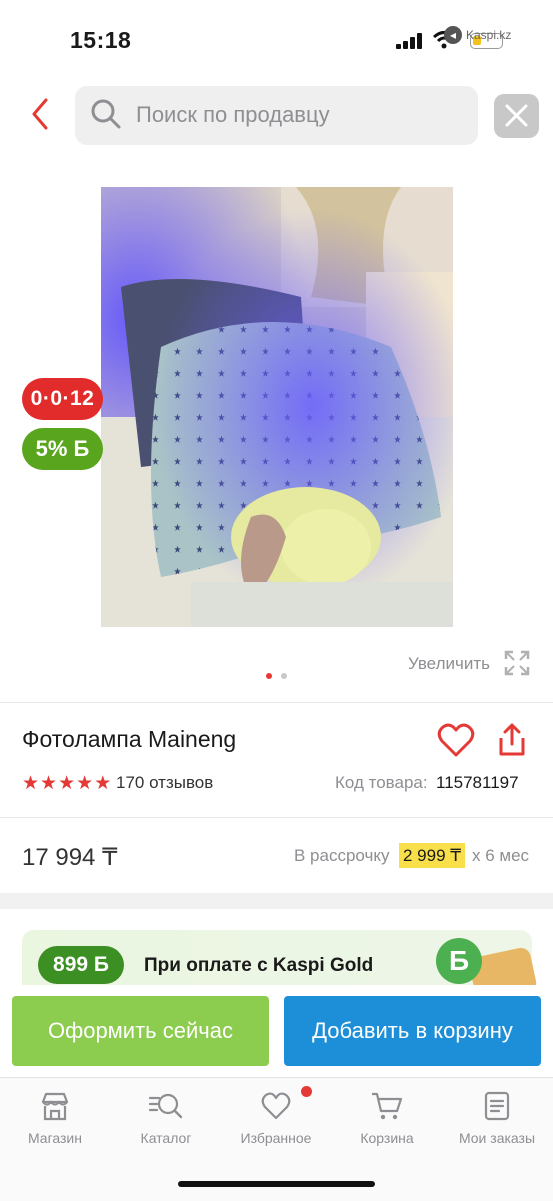 This screenshot has height=1201, width=553. I want to click on timer-badge: 0·0·12, so click(62, 399).